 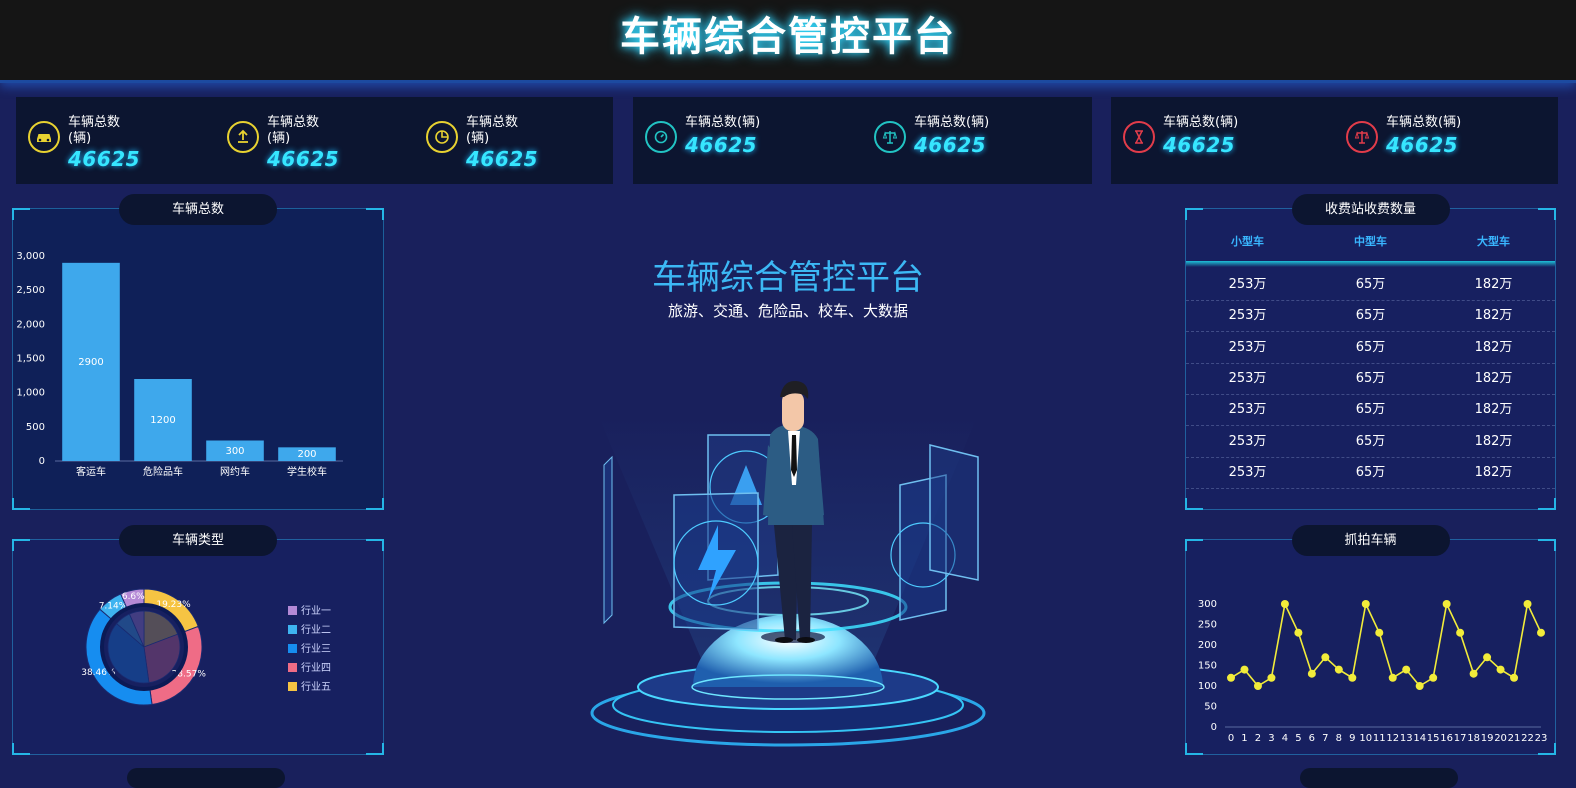 What do you see at coordinates (1244, 738) in the screenshot?
I see `x-tick-label: 1` at bounding box center [1244, 738].